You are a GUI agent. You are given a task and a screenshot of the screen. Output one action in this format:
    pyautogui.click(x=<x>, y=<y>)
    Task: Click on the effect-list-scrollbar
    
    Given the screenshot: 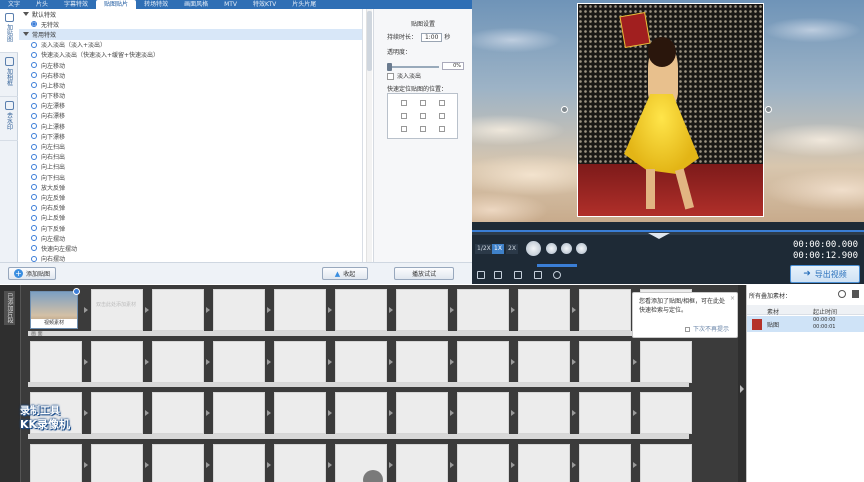 What is the action you would take?
    pyautogui.click(x=369, y=135)
    